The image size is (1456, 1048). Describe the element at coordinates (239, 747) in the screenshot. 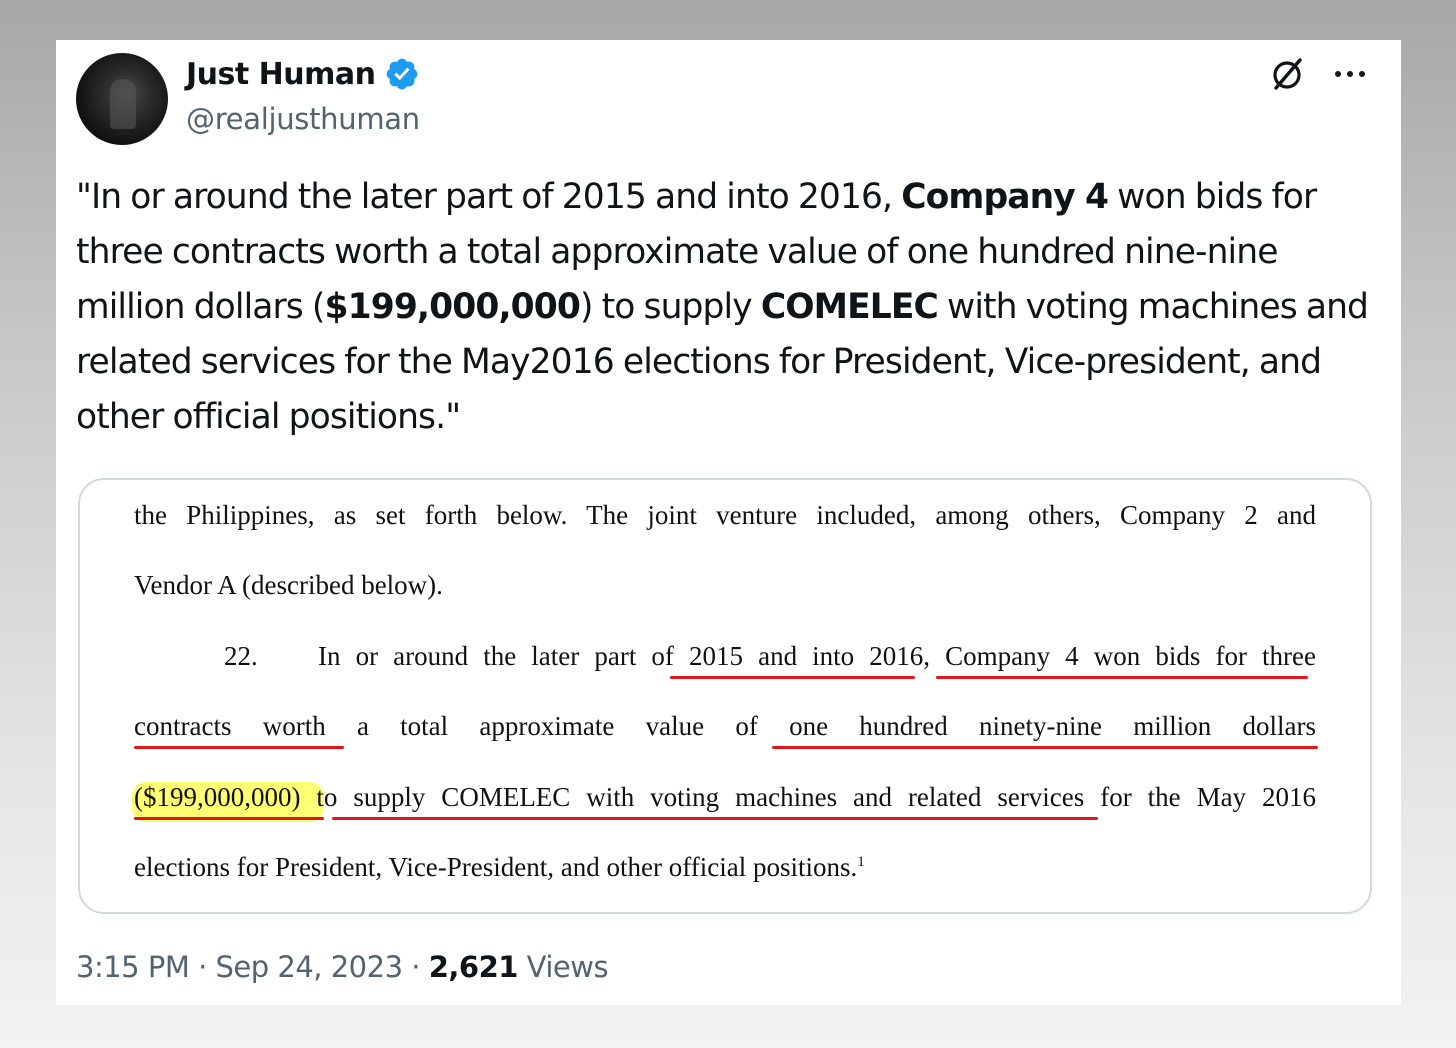

I see `underline-contracts-worth` at that location.